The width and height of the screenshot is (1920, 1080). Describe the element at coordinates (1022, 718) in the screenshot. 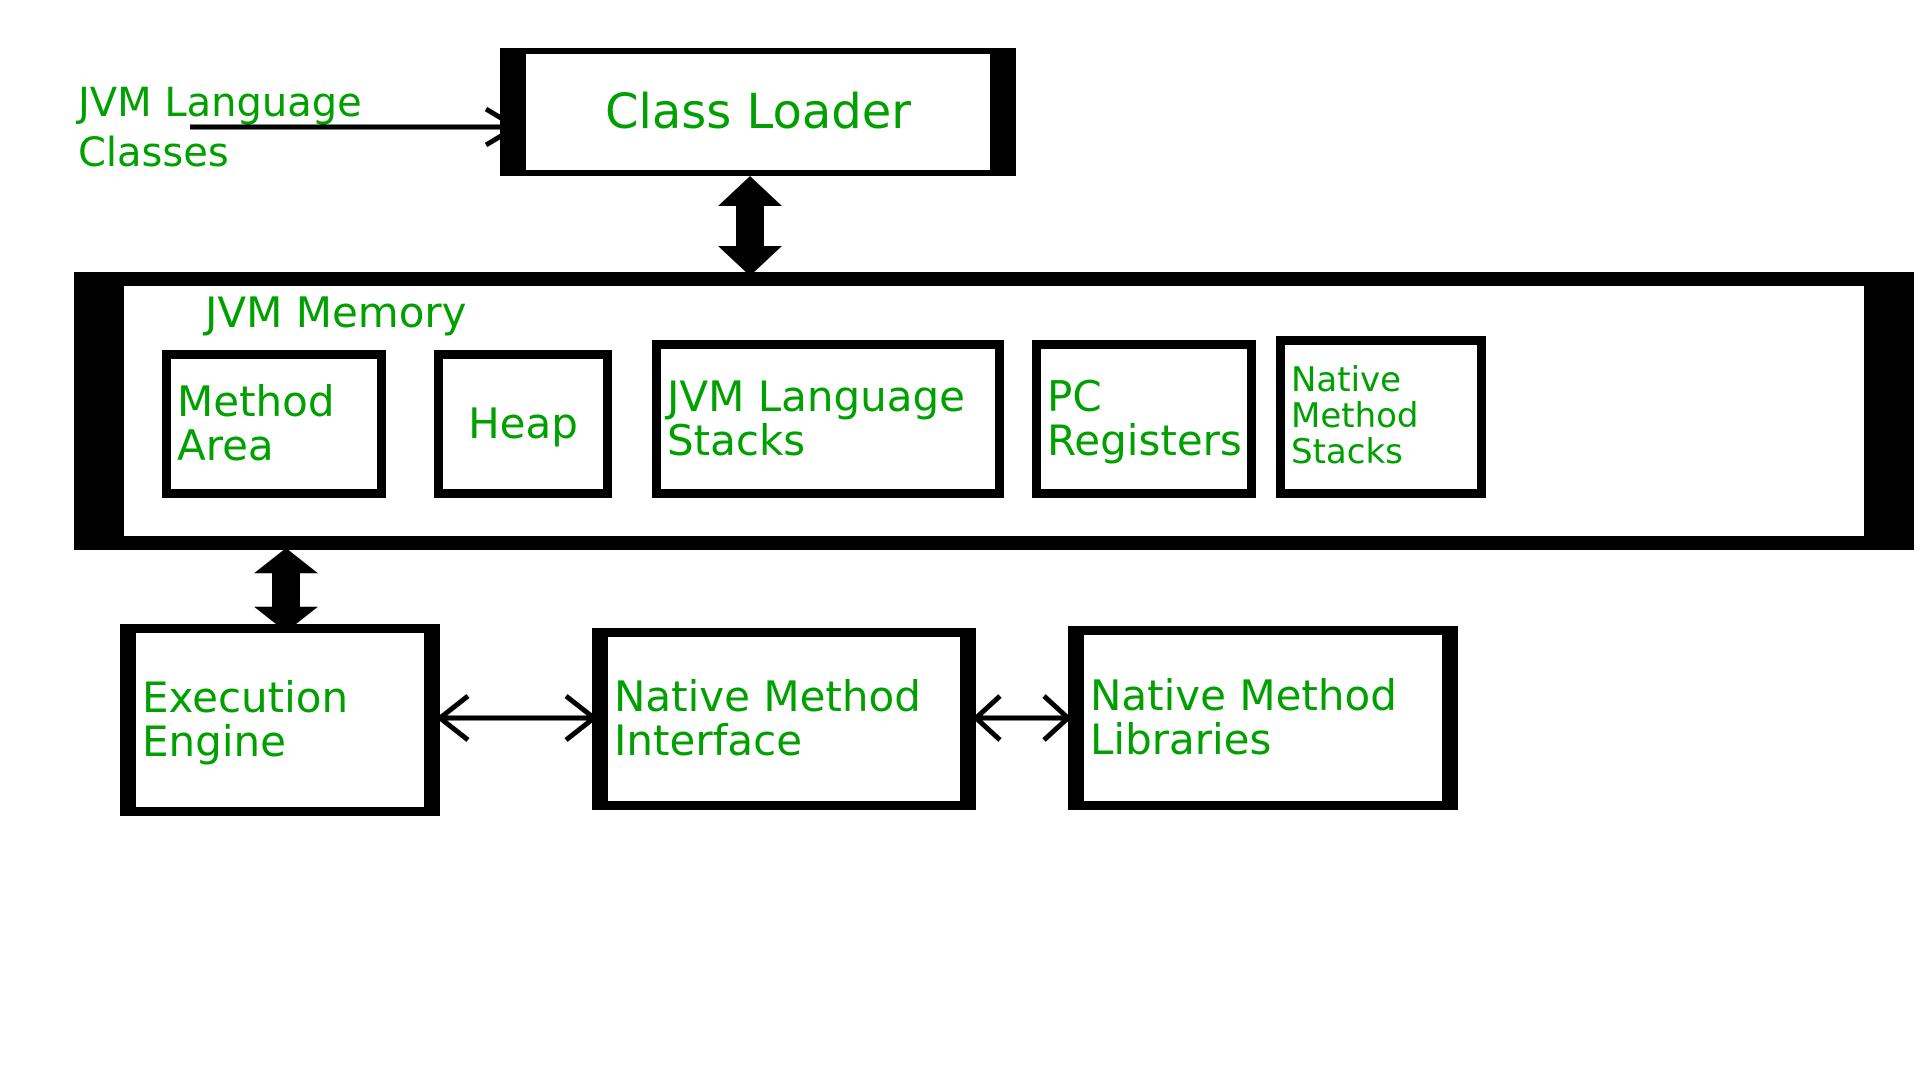

I see `arrow-native-method-interface-to-native-method-libraries` at that location.